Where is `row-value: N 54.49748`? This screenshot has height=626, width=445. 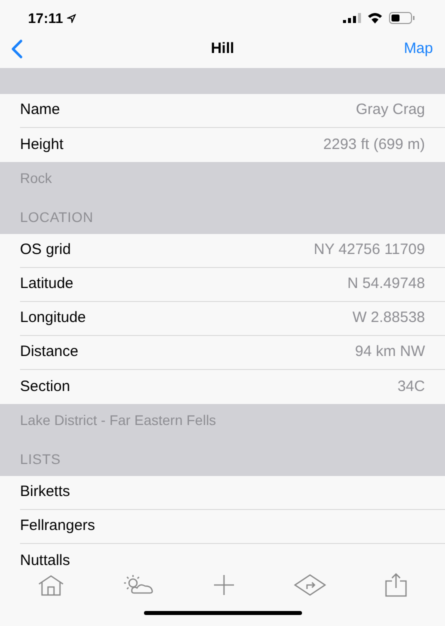
row-value: N 54.49748 is located at coordinates (386, 284).